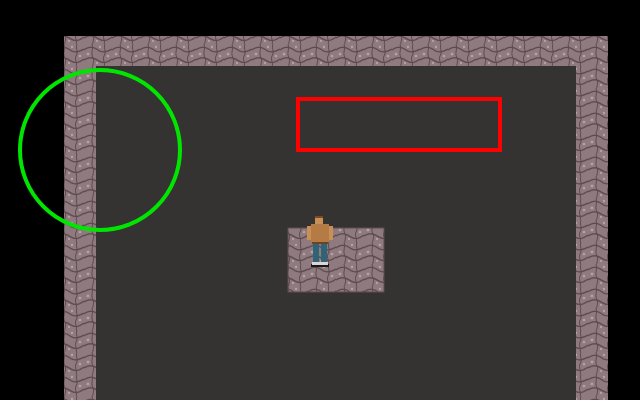 This screenshot has height=400, width=640. Describe the element at coordinates (336, 51) in the screenshot. I see `top-wall` at that location.